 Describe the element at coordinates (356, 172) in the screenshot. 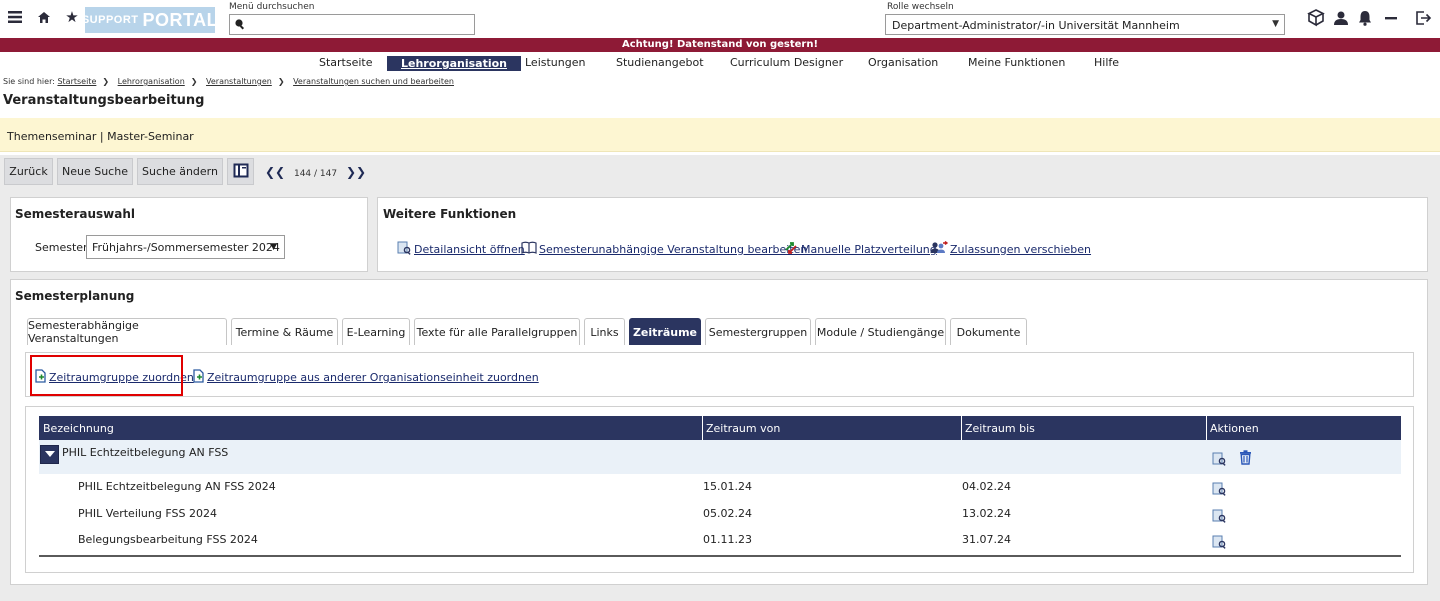

I see `next-record-icon: ❯❯` at that location.